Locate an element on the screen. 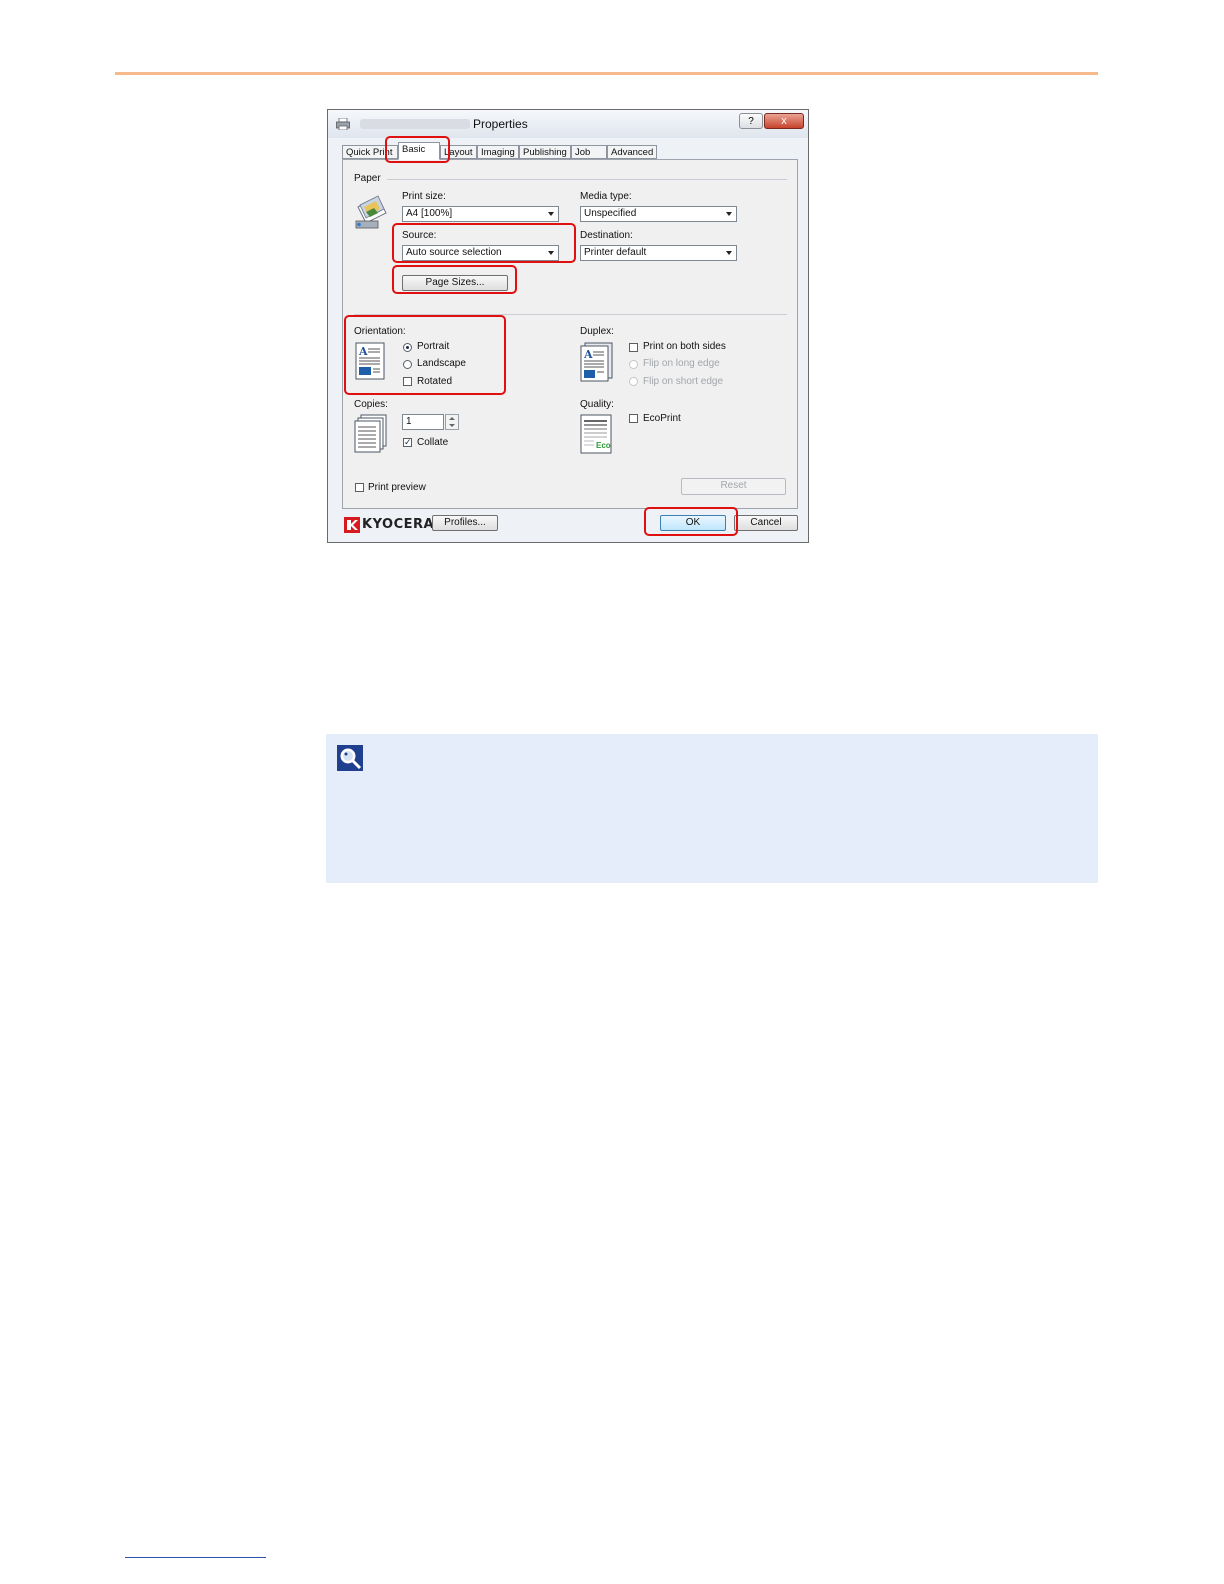  ecoprint-label: EcoPrint is located at coordinates (662, 418).